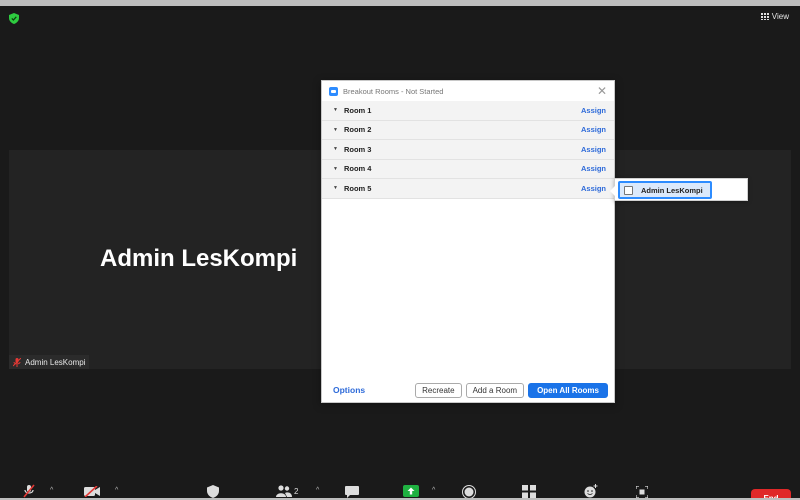 The image size is (800, 500). Describe the element at coordinates (495, 390) in the screenshot. I see `add-room-button: Add a Room` at that location.